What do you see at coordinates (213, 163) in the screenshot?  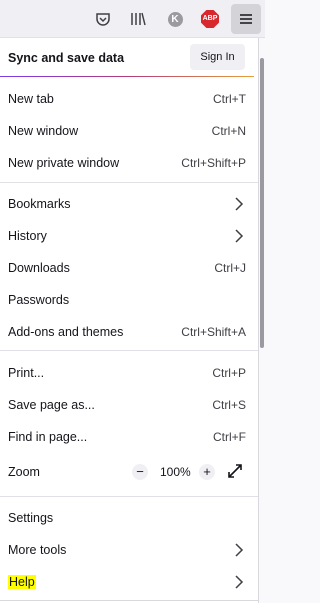 I see `menu-item-shortcut: Ctrl+Shift+P` at bounding box center [213, 163].